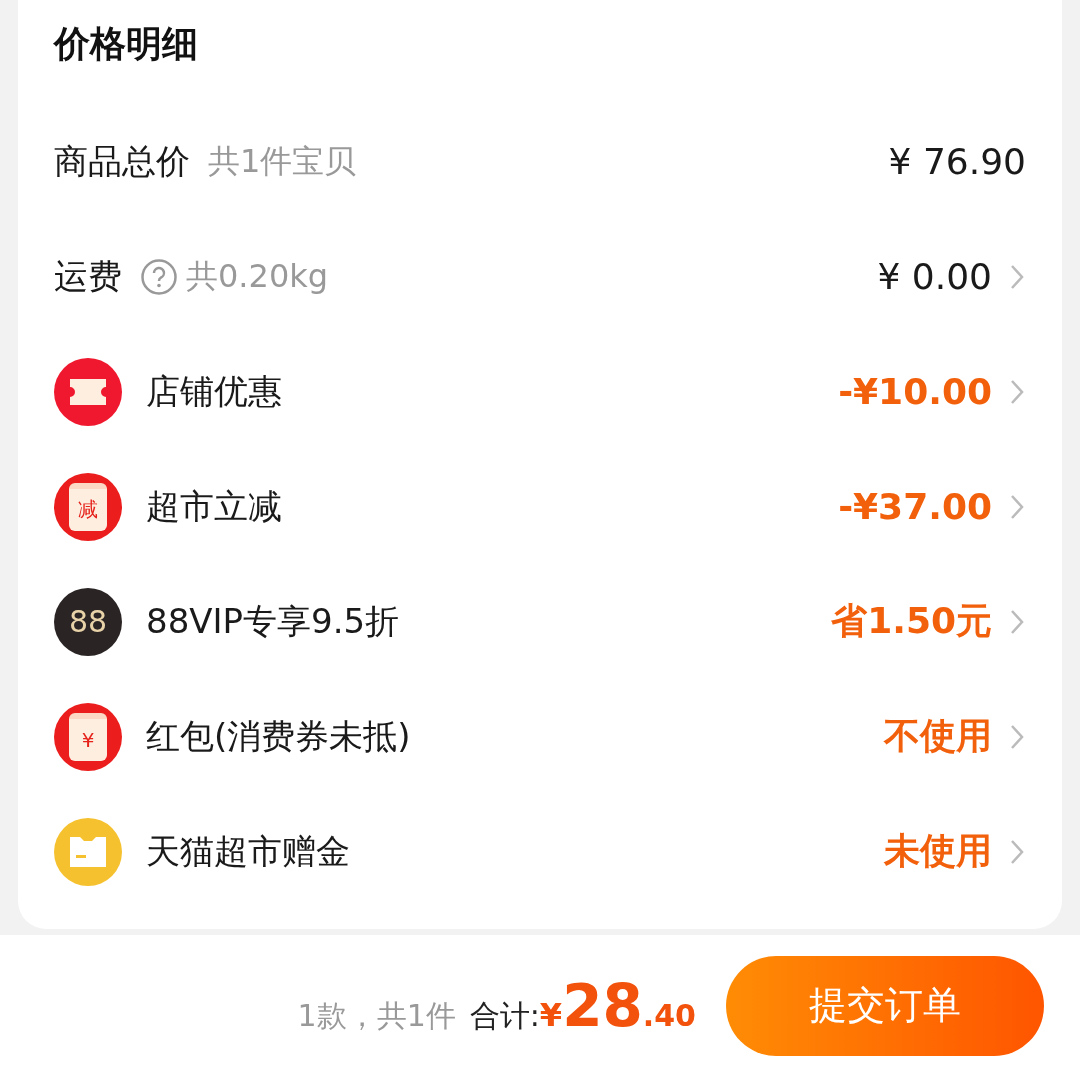 This screenshot has width=1080, height=1076. Describe the element at coordinates (273, 621) in the screenshot. I see `row-label: 88VIP专享9.5折` at that location.